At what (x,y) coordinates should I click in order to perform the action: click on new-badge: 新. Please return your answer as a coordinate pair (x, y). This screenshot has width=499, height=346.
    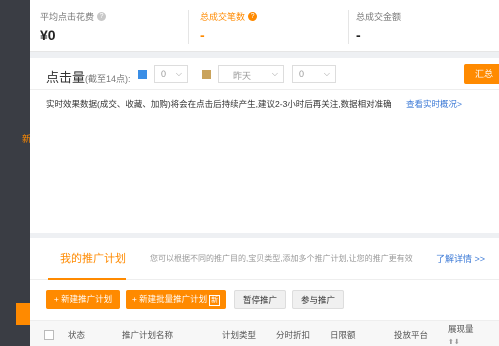
    Looking at the image, I should click on (215, 300).